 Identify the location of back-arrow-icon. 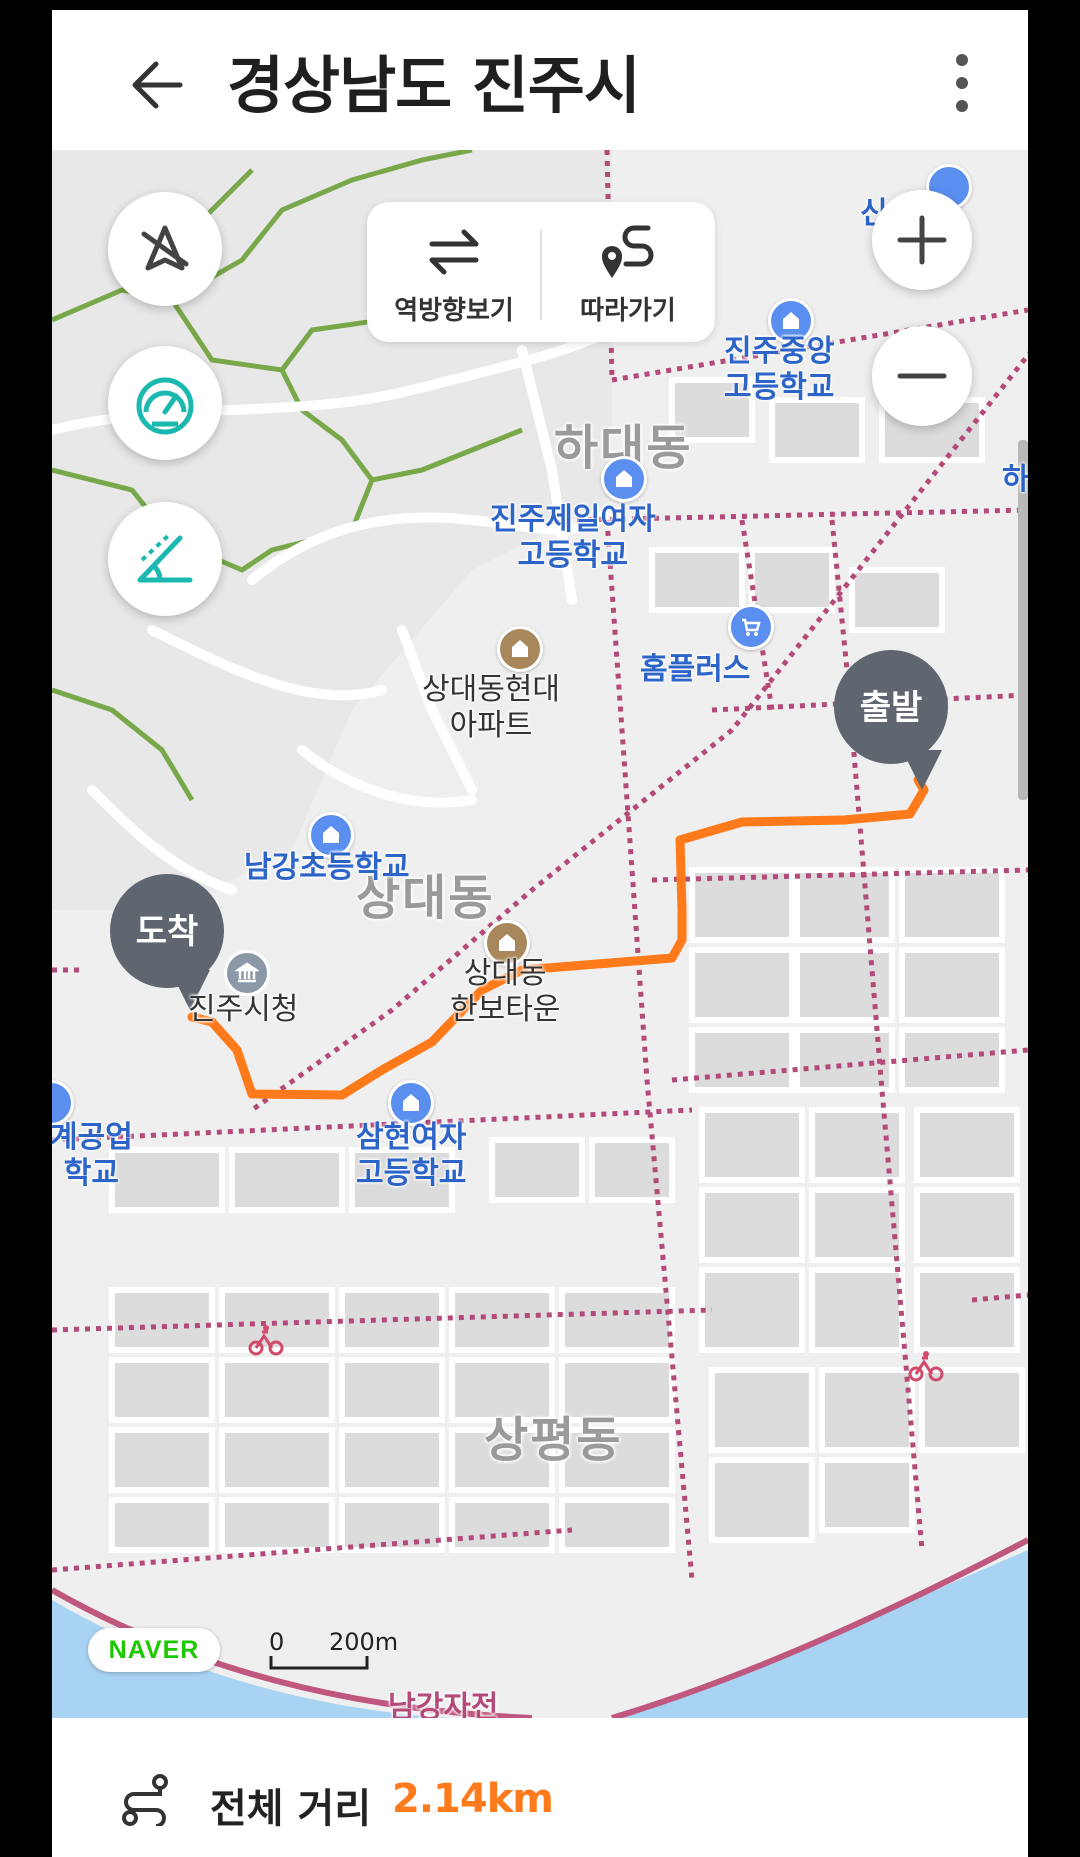
(157, 85).